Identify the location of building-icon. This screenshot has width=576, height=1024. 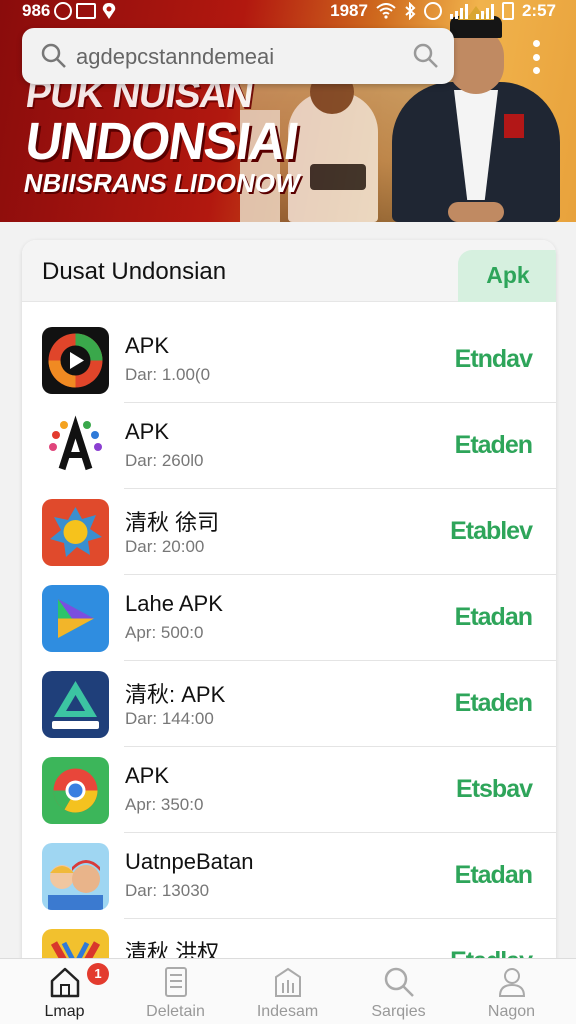
(287, 982).